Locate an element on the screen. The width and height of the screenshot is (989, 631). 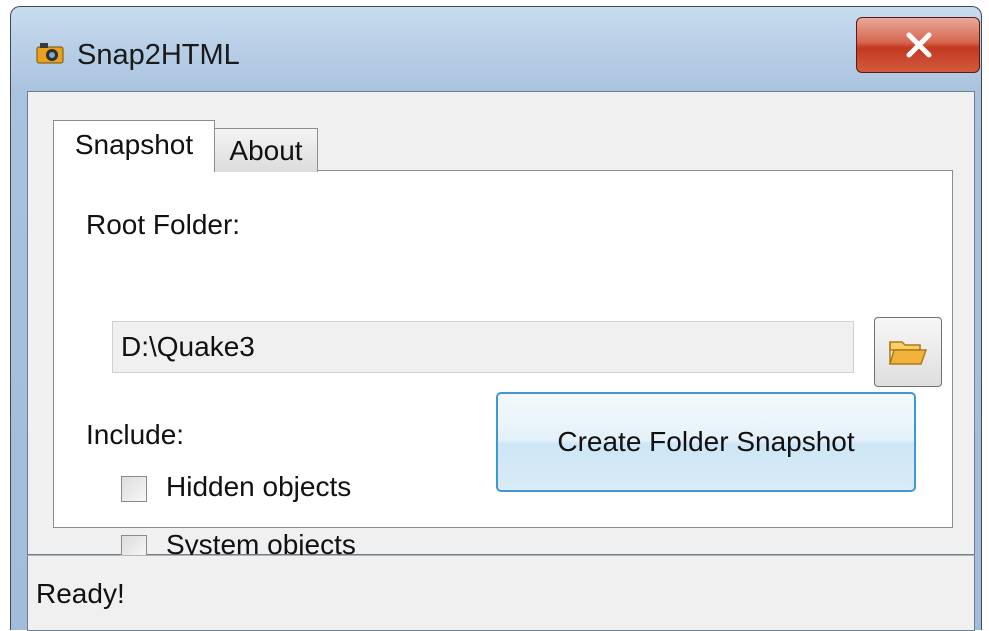
root-folder-label: Root Folder: is located at coordinates (163, 224).